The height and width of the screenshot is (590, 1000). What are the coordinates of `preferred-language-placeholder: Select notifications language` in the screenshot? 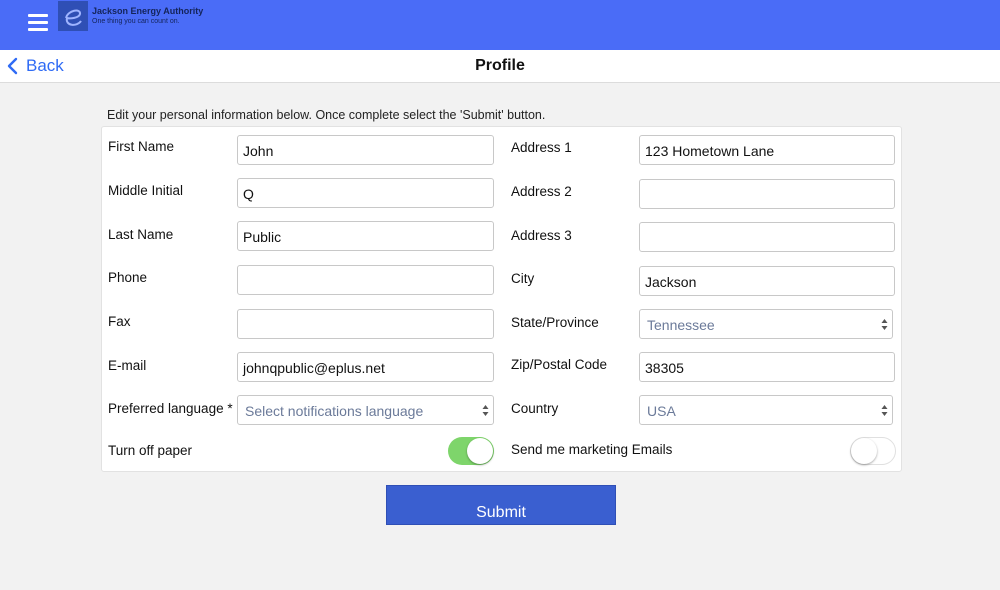 It's located at (334, 411).